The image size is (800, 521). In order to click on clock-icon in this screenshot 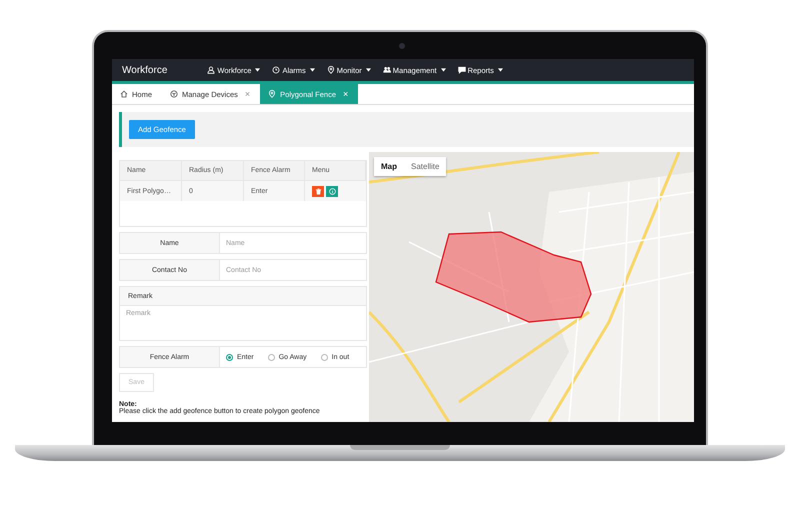, I will do `click(276, 70)`.